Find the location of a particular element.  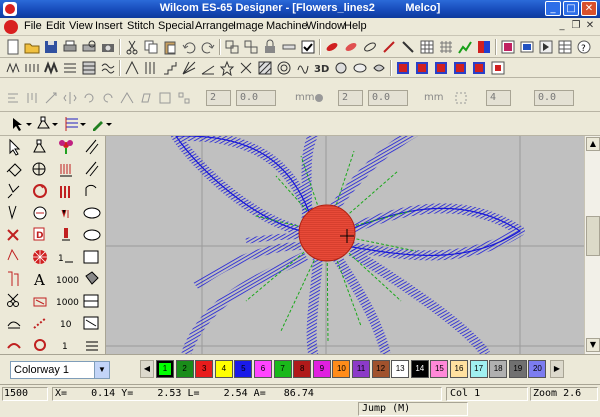

3d-icon: 3D is located at coordinates (322, 68).